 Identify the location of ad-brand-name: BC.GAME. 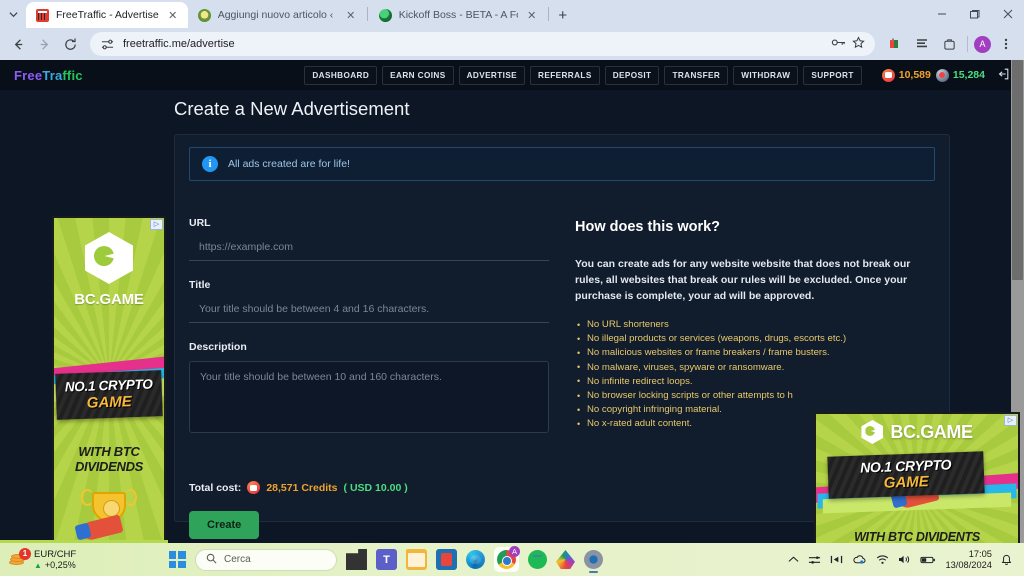
(109, 299).